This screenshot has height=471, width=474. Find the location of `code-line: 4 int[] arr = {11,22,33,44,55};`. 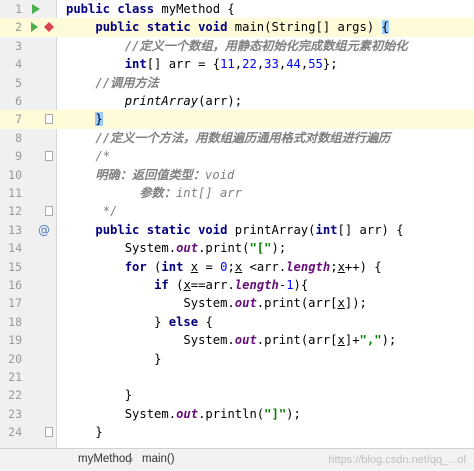

code-line: 4 int[] arr = {11,22,33,44,55}; is located at coordinates (237, 64).